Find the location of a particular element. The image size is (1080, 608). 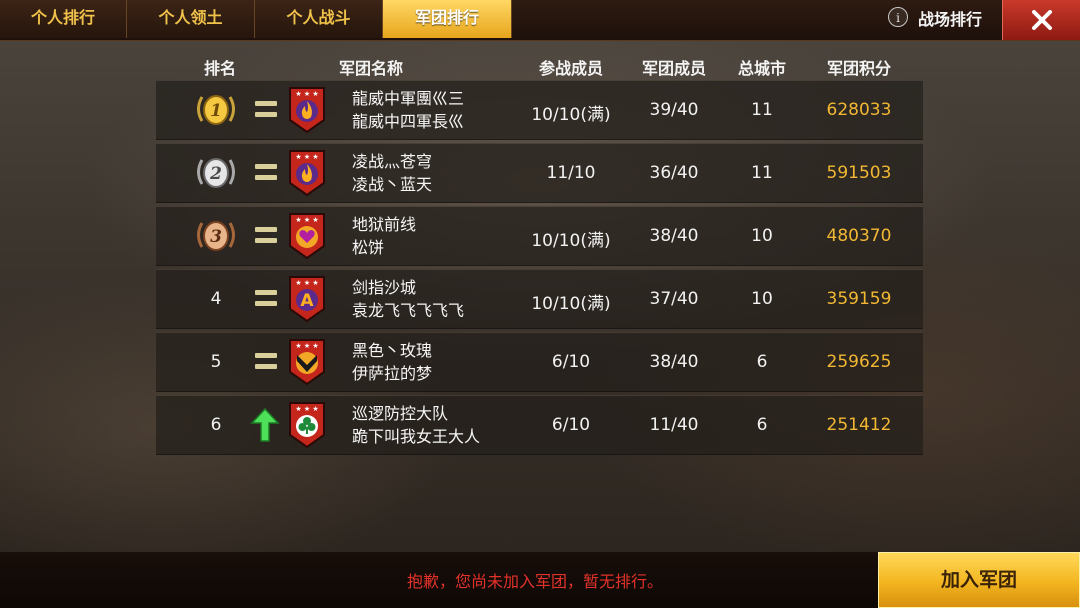

bronze-medal-icon: 3 is located at coordinates (216, 236).